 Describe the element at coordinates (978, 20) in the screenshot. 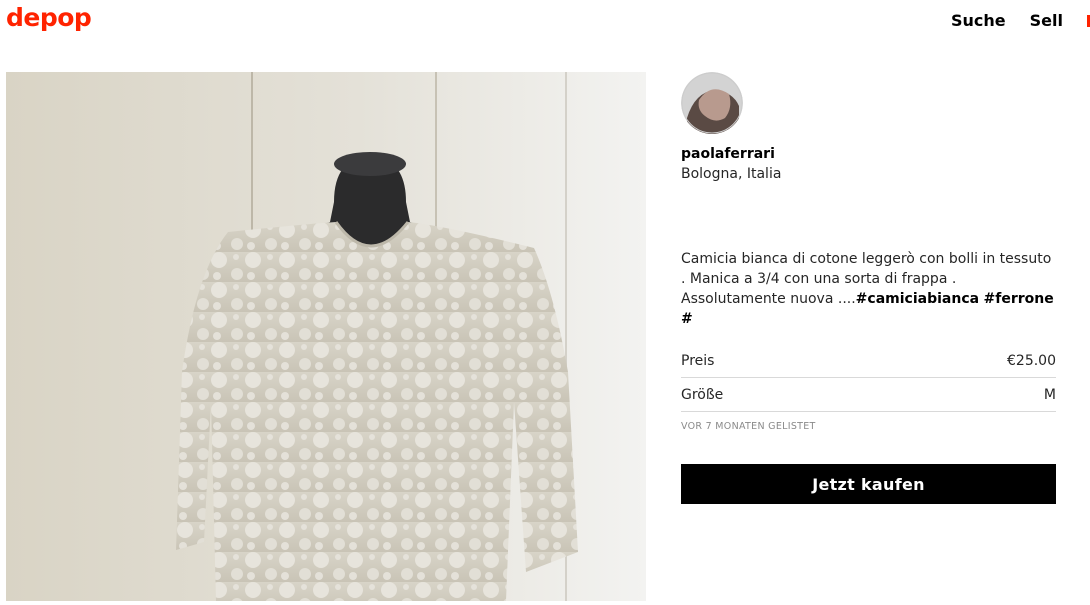

I see `nav-search-link: Suche` at that location.